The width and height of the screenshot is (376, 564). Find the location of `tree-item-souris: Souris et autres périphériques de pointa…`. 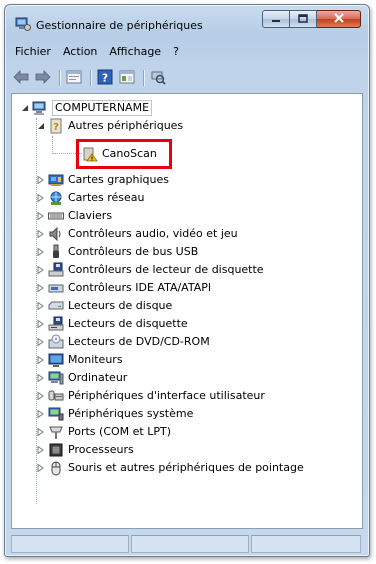

tree-item-souris: Souris et autres périphériques de pointa… is located at coordinates (170, 468).